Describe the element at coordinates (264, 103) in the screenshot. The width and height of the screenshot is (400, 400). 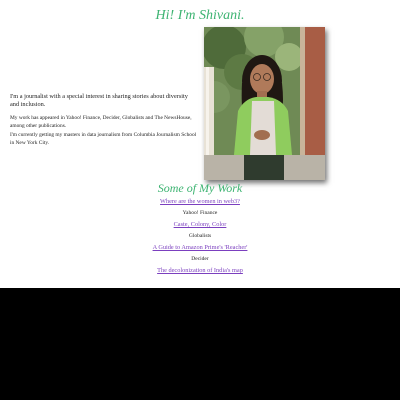
I see `profile-photo` at that location.